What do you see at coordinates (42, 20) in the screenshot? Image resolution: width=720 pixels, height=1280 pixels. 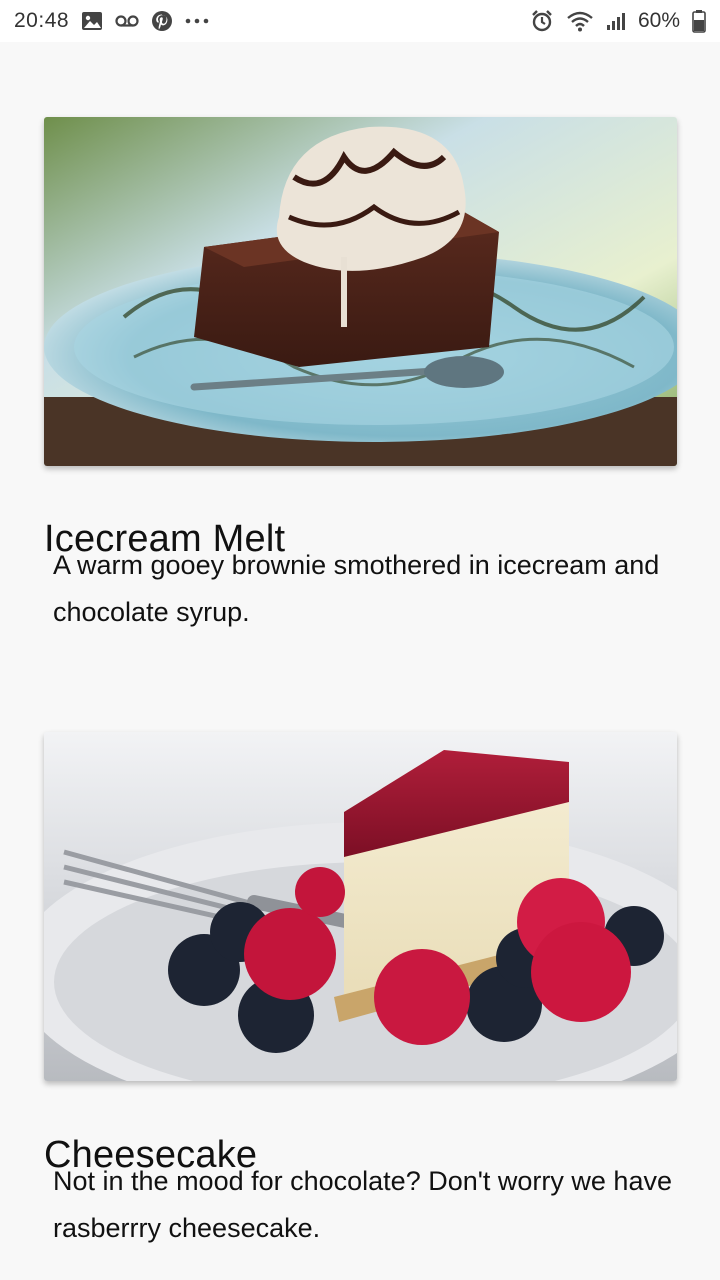 I see `status-time: 20:48` at bounding box center [42, 20].